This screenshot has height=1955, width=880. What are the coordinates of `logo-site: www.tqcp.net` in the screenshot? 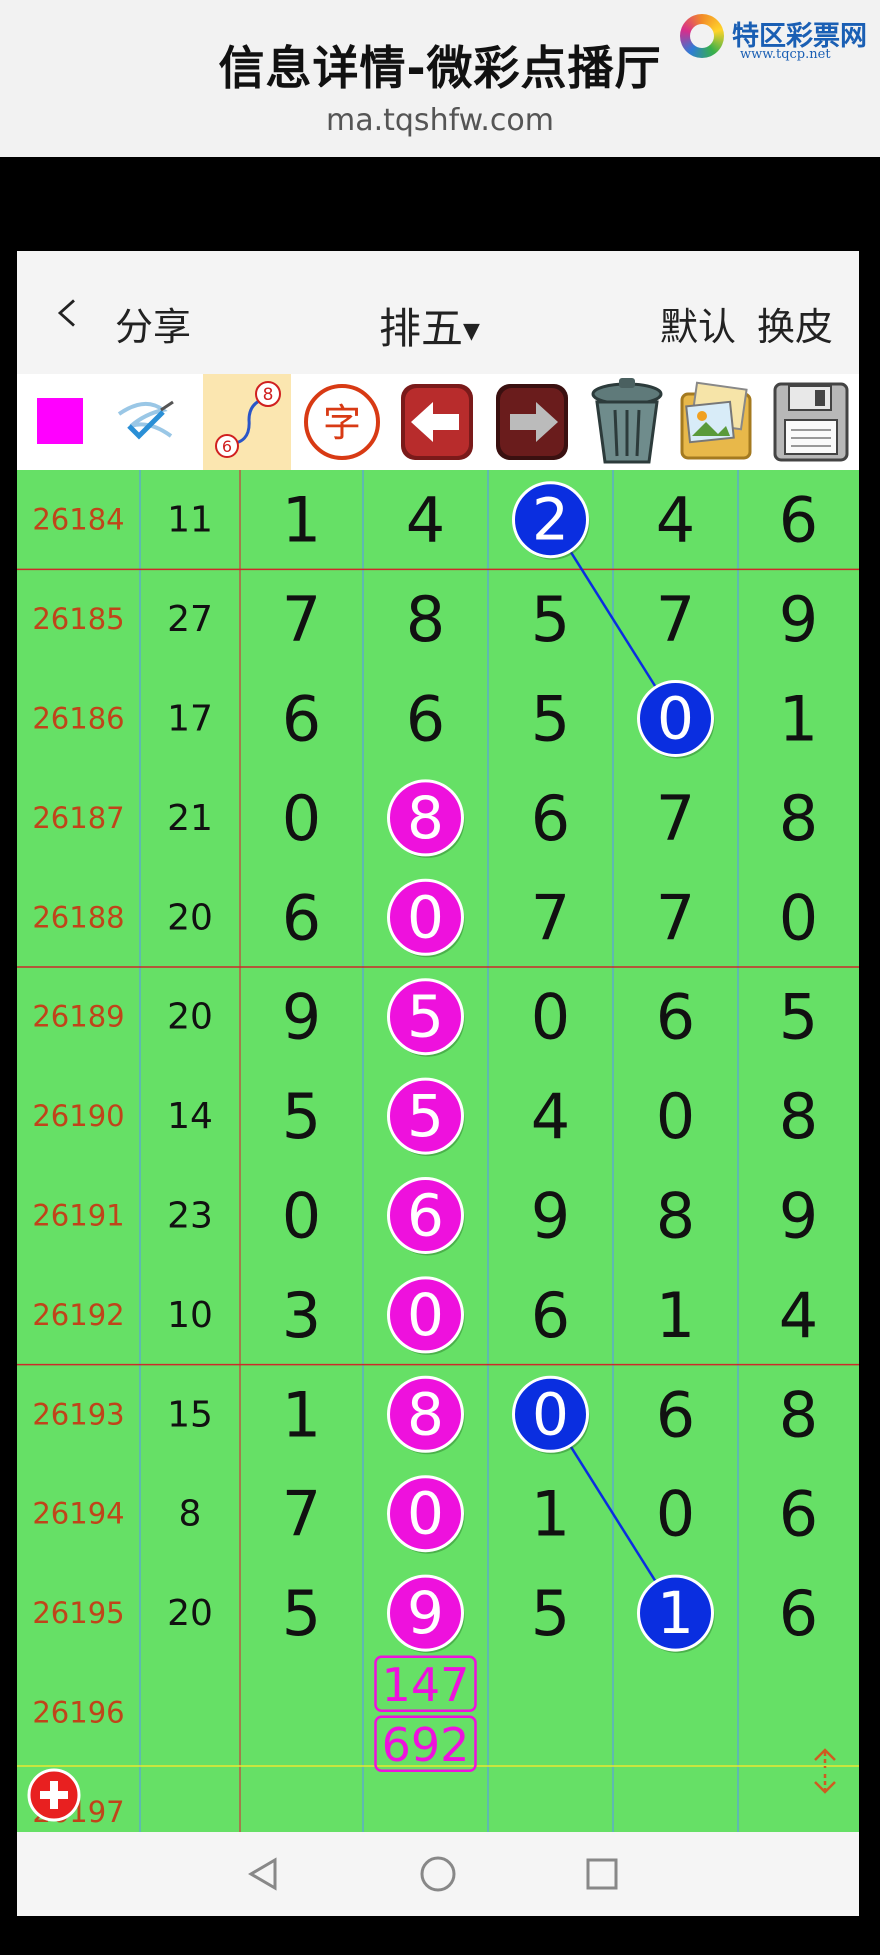 It's located at (785, 54).